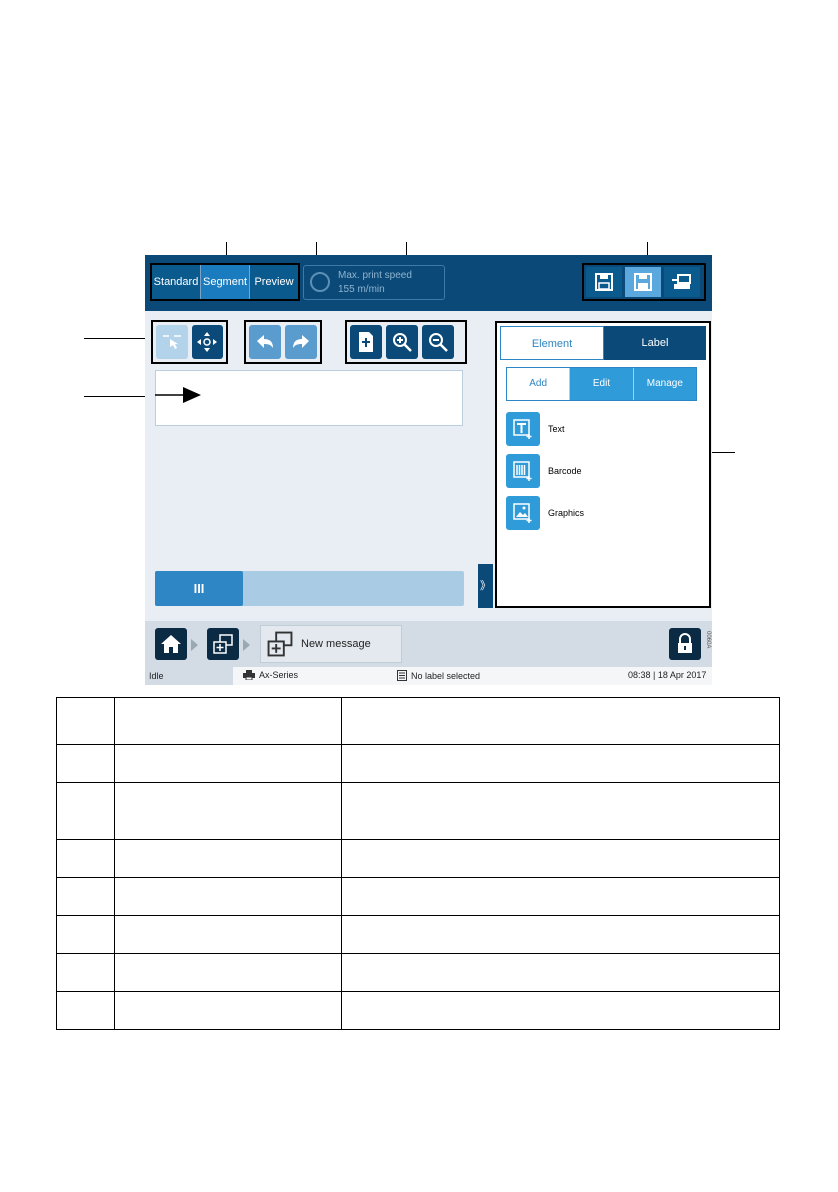 The image size is (838, 1192). I want to click on save-icon, so click(604, 282).